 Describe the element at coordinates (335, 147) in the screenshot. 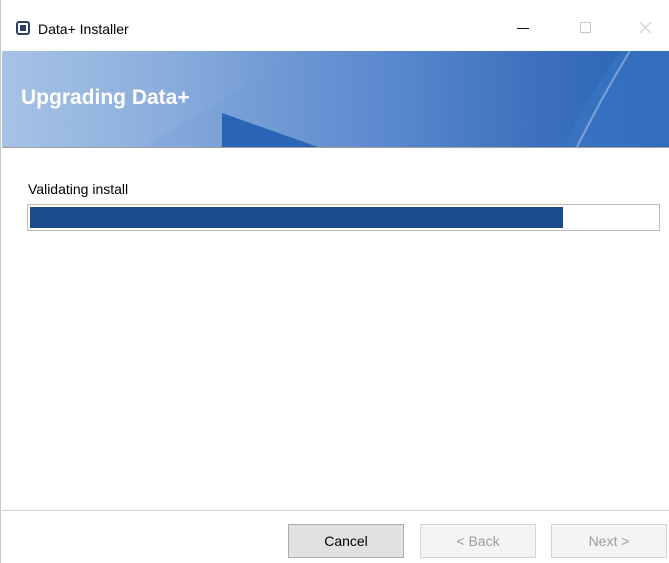

I see `banner-divider` at that location.